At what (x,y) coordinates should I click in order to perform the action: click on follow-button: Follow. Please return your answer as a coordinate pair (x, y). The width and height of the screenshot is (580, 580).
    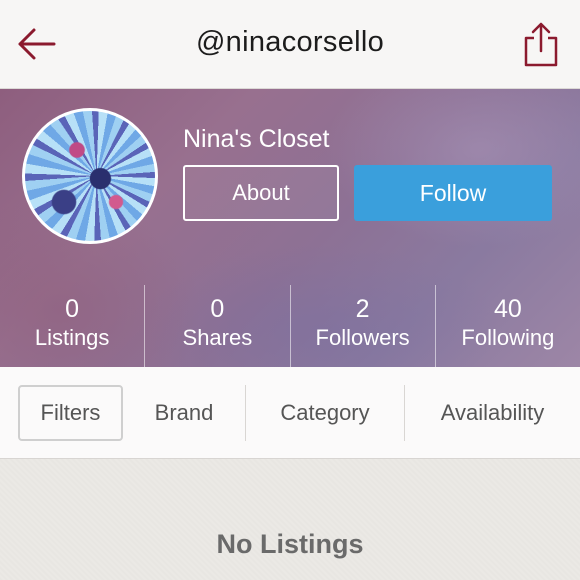
    Looking at the image, I should click on (453, 193).